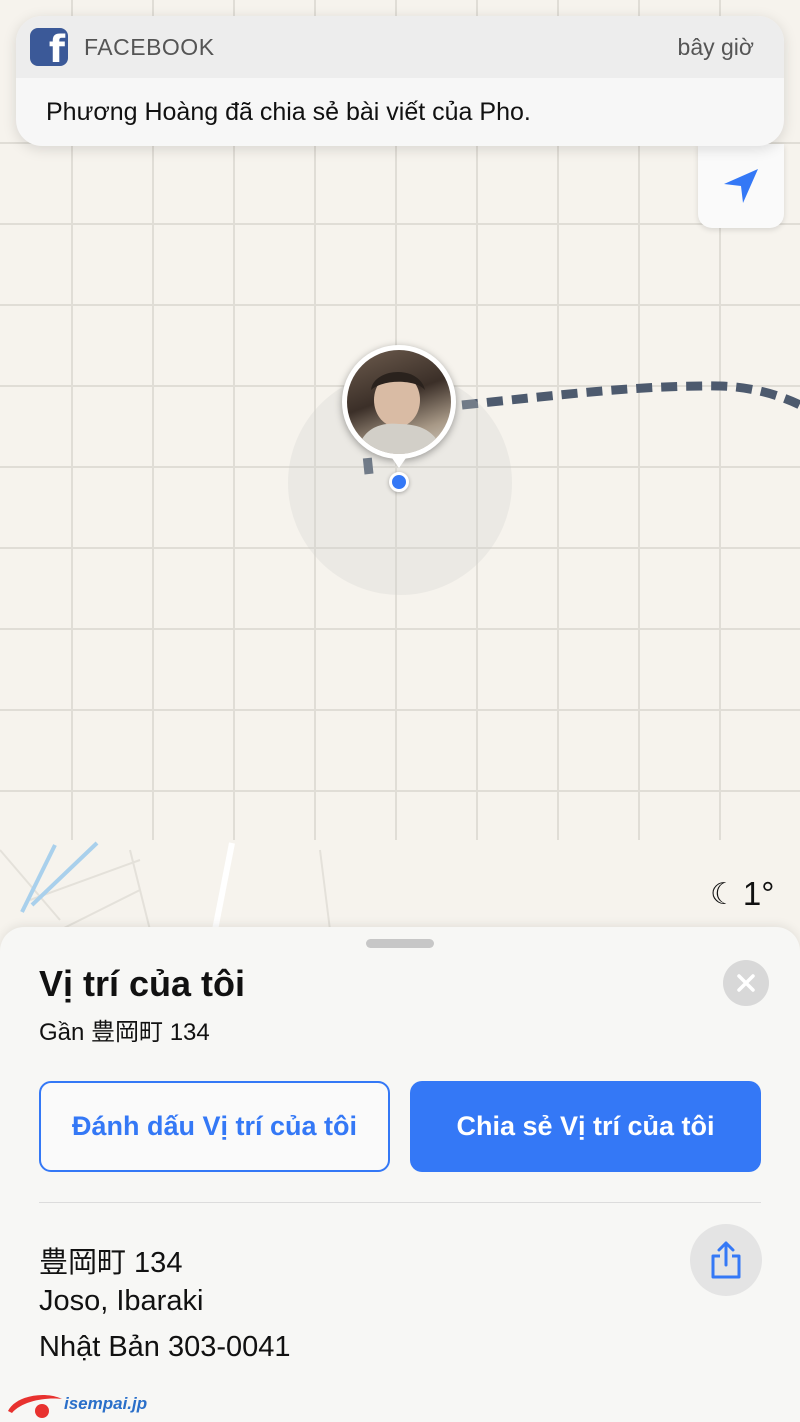  I want to click on watermark-text: isempai.jp, so click(106, 1403).